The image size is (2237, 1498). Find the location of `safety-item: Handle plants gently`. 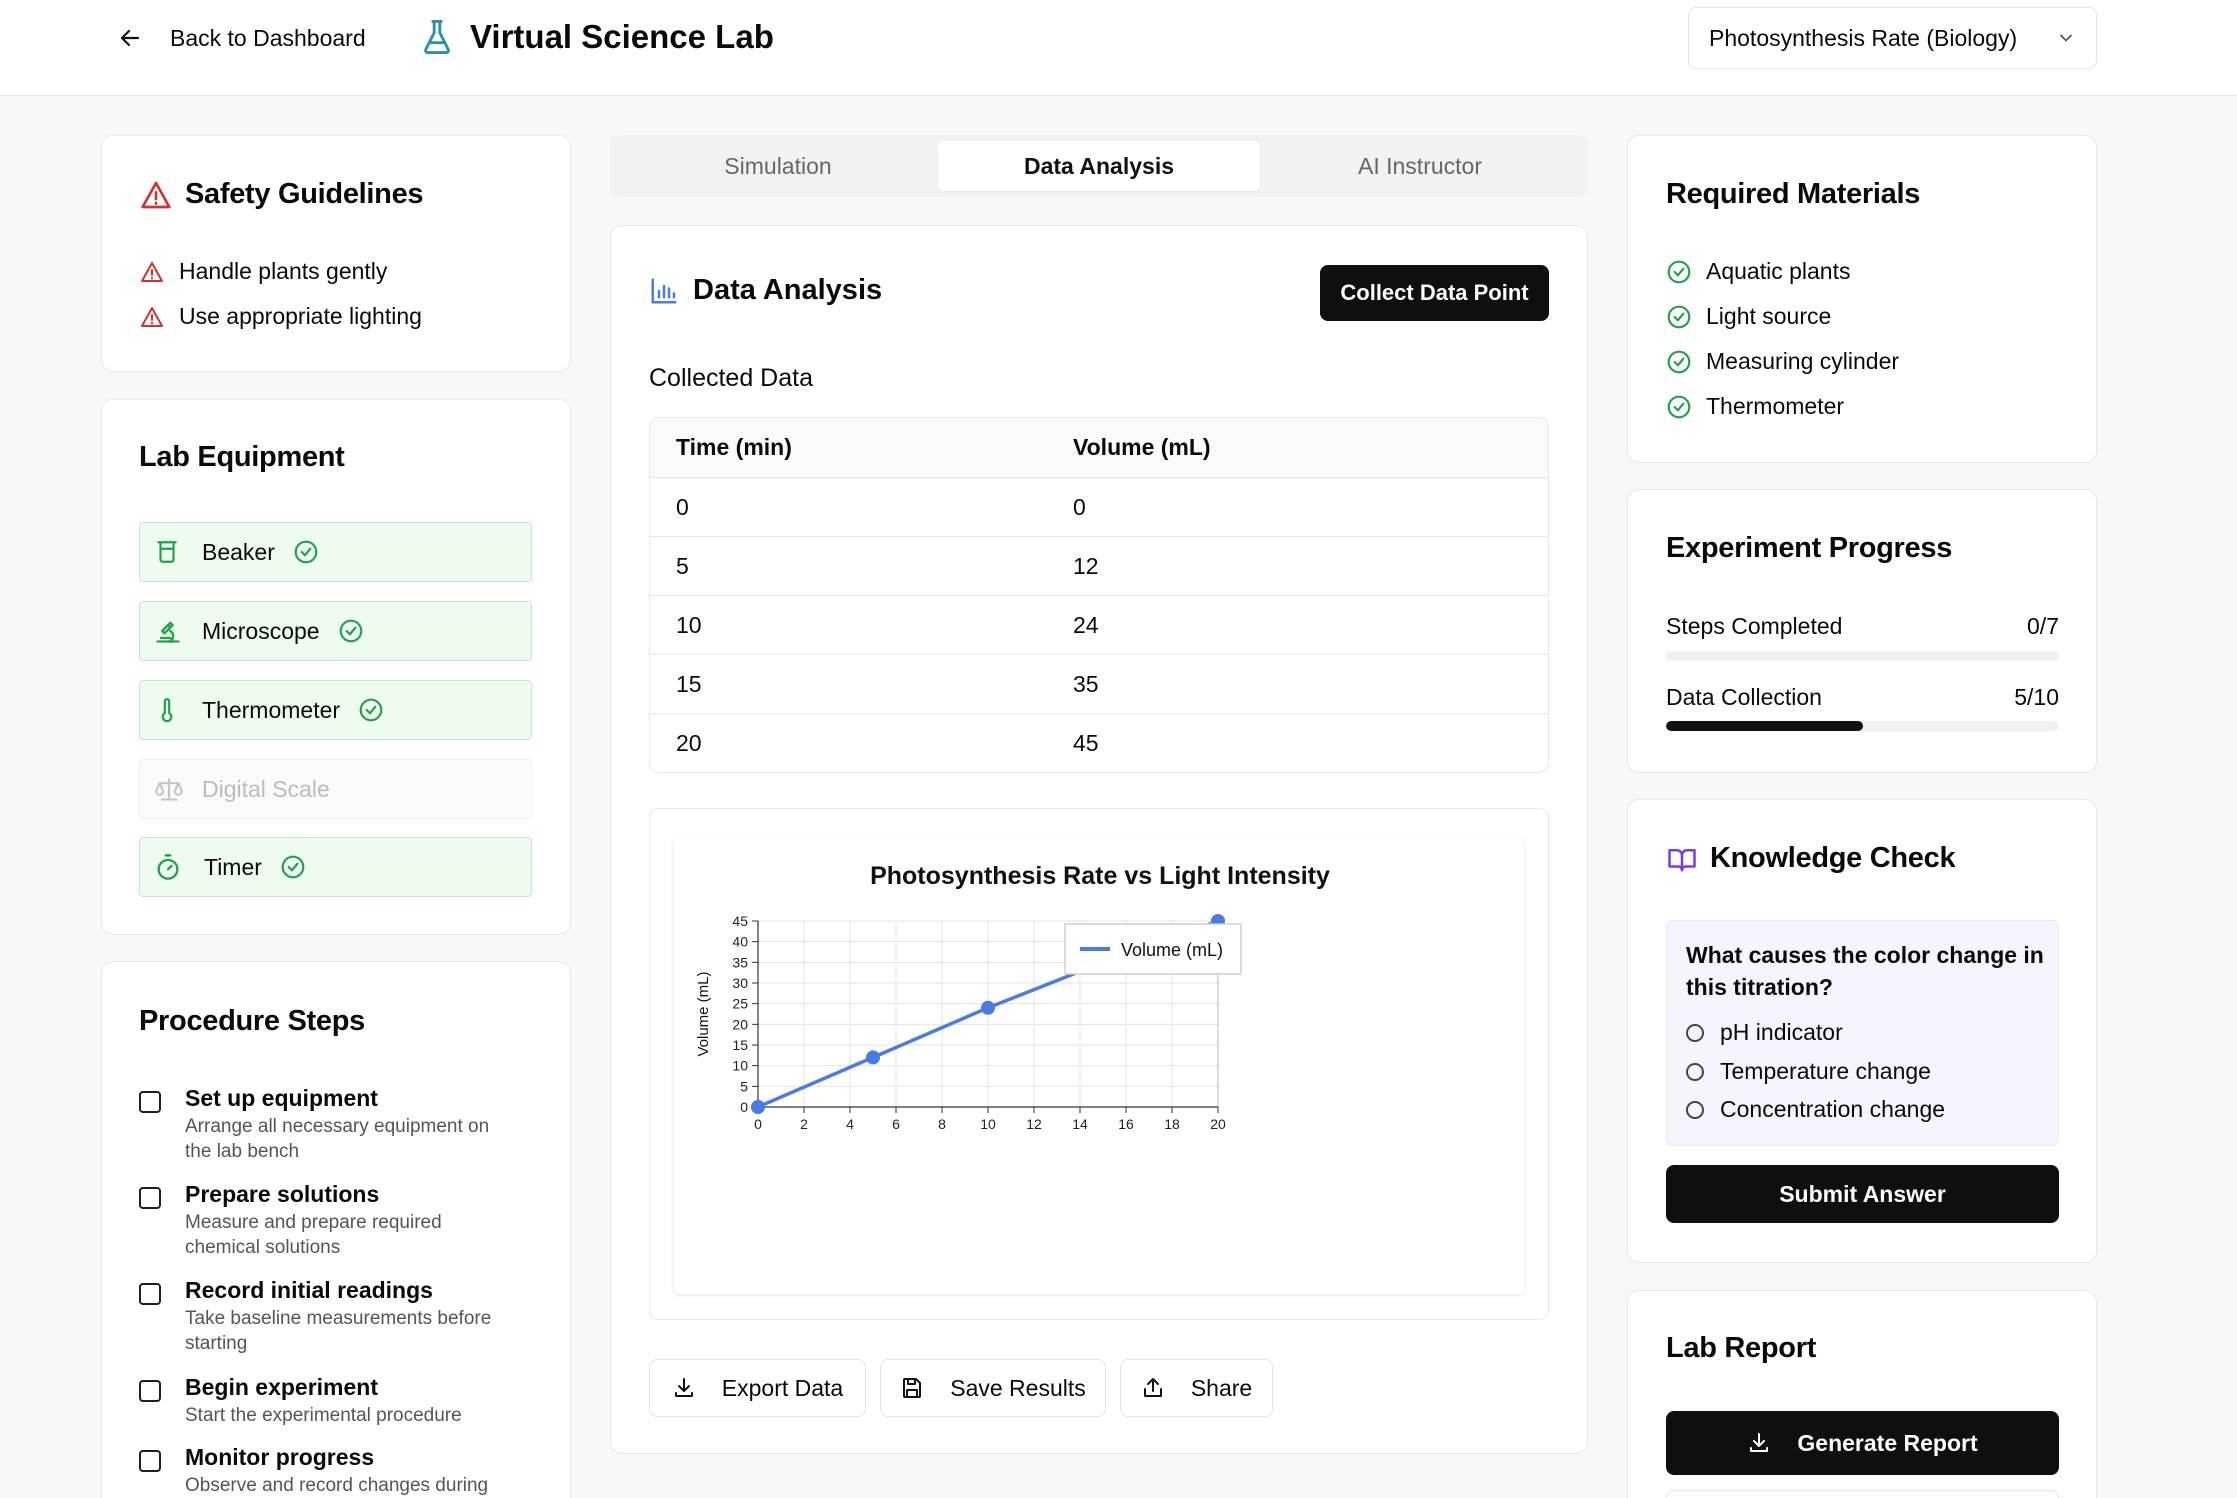

safety-item: Handle plants gently is located at coordinates (263, 271).